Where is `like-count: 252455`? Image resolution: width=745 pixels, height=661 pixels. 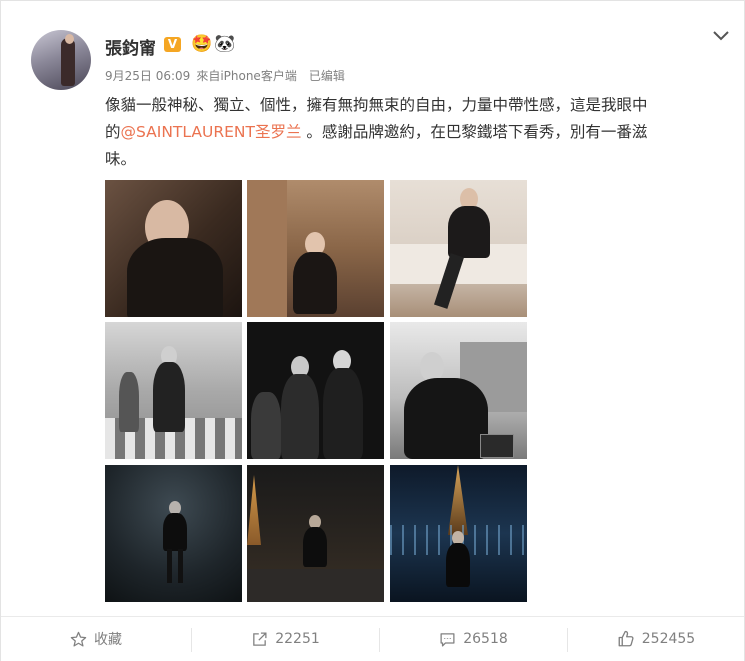 like-count: 252455 is located at coordinates (668, 639).